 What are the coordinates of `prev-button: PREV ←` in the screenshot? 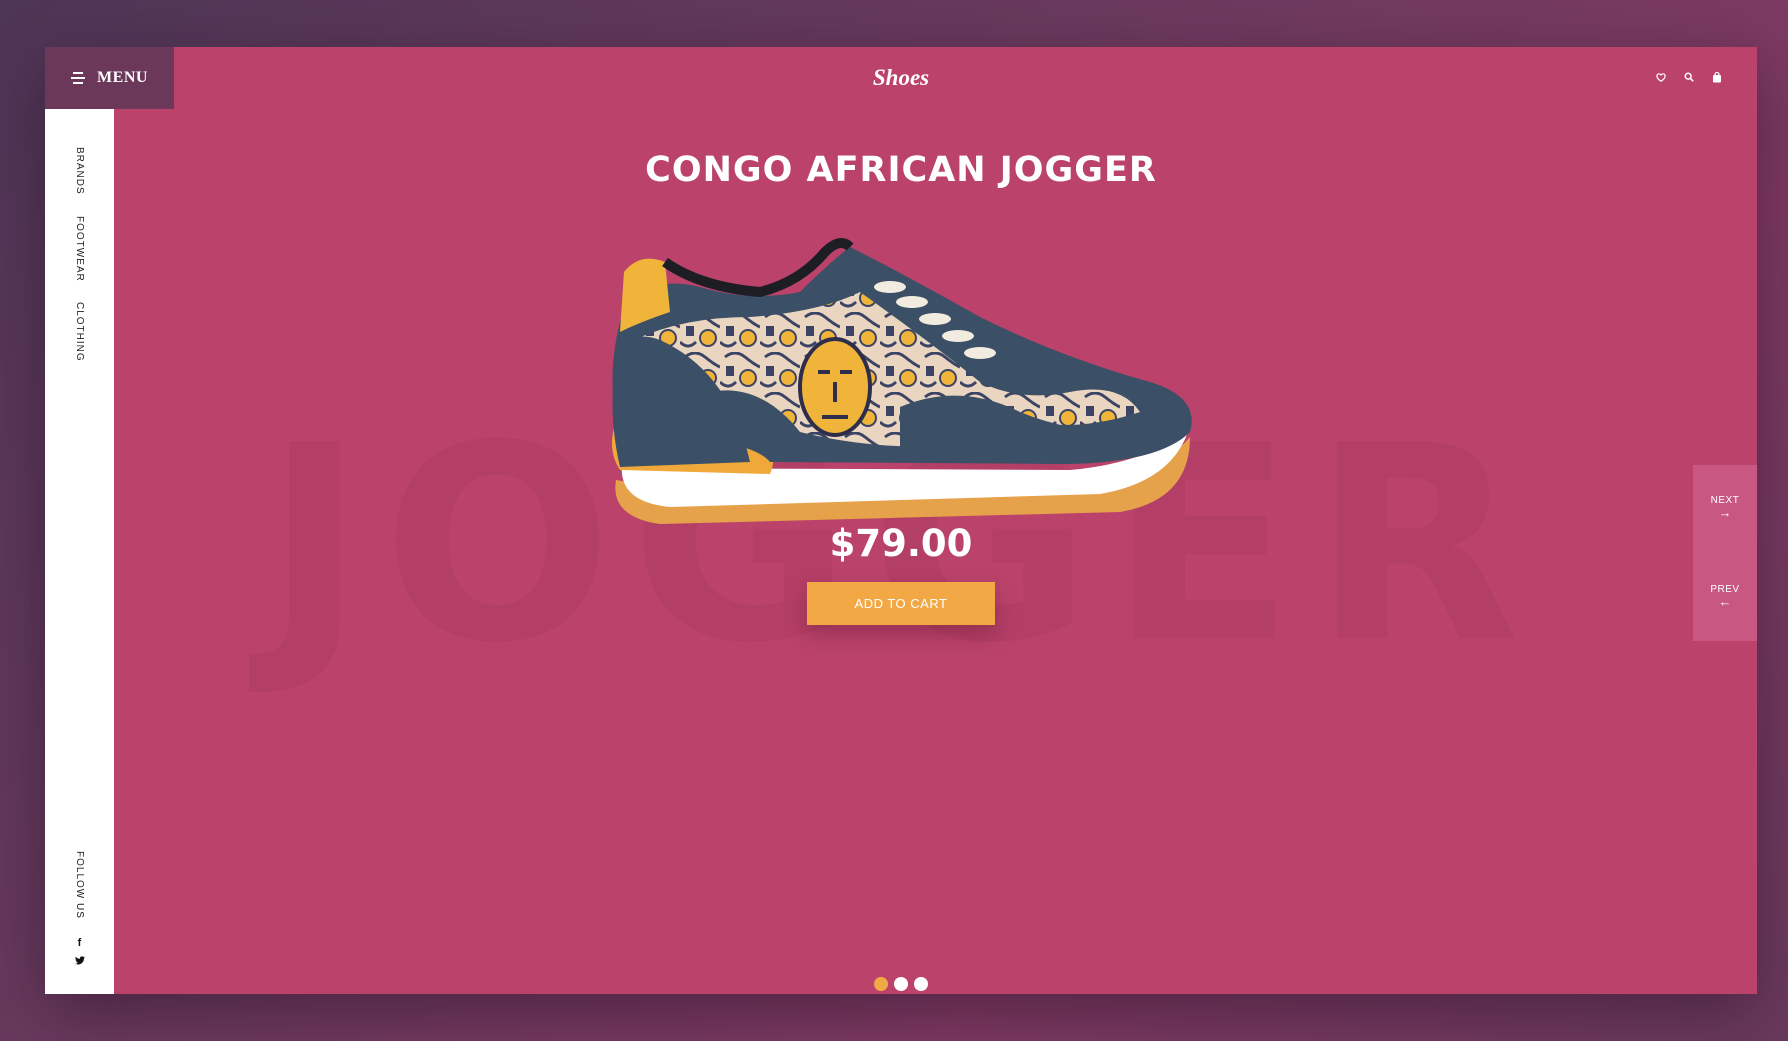 It's located at (1725, 596).